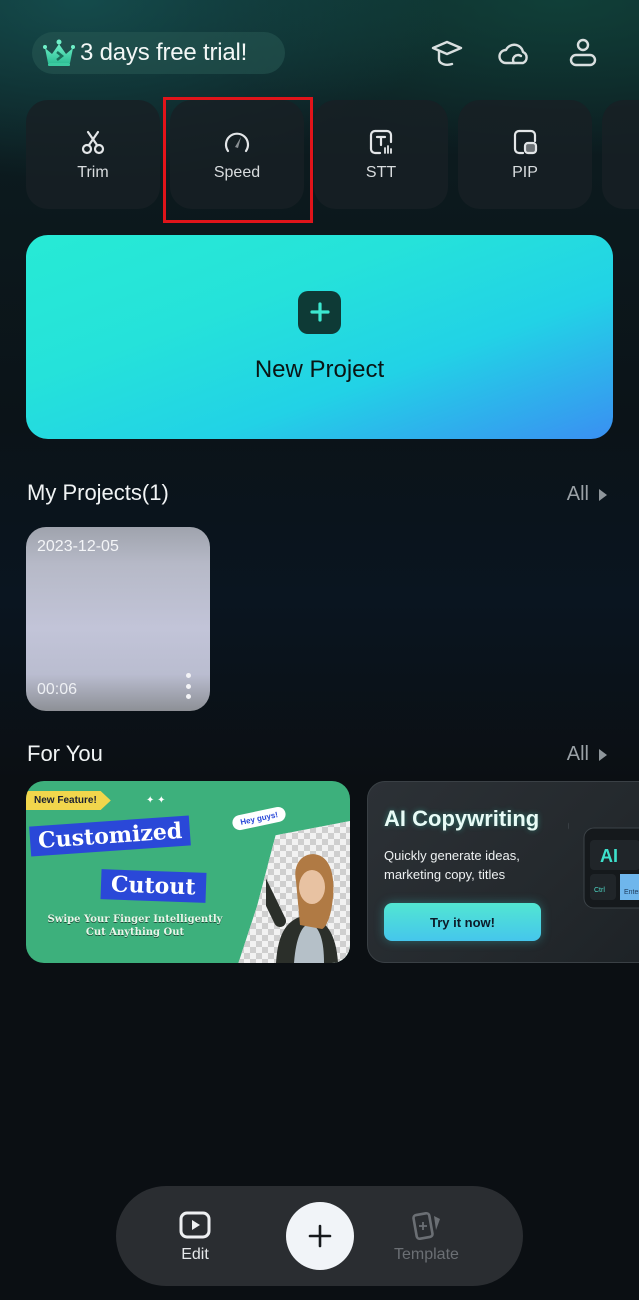  I want to click on project-card: 2023-12-05 00:06, so click(118, 619).